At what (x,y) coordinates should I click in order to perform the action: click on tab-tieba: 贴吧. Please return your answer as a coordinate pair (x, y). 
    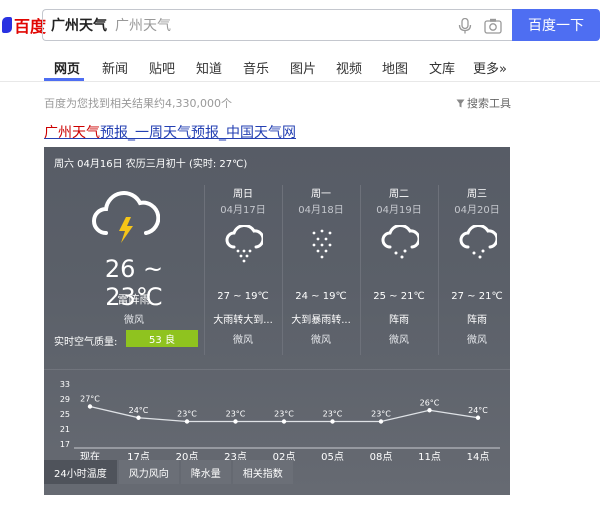
    Looking at the image, I should click on (162, 67).